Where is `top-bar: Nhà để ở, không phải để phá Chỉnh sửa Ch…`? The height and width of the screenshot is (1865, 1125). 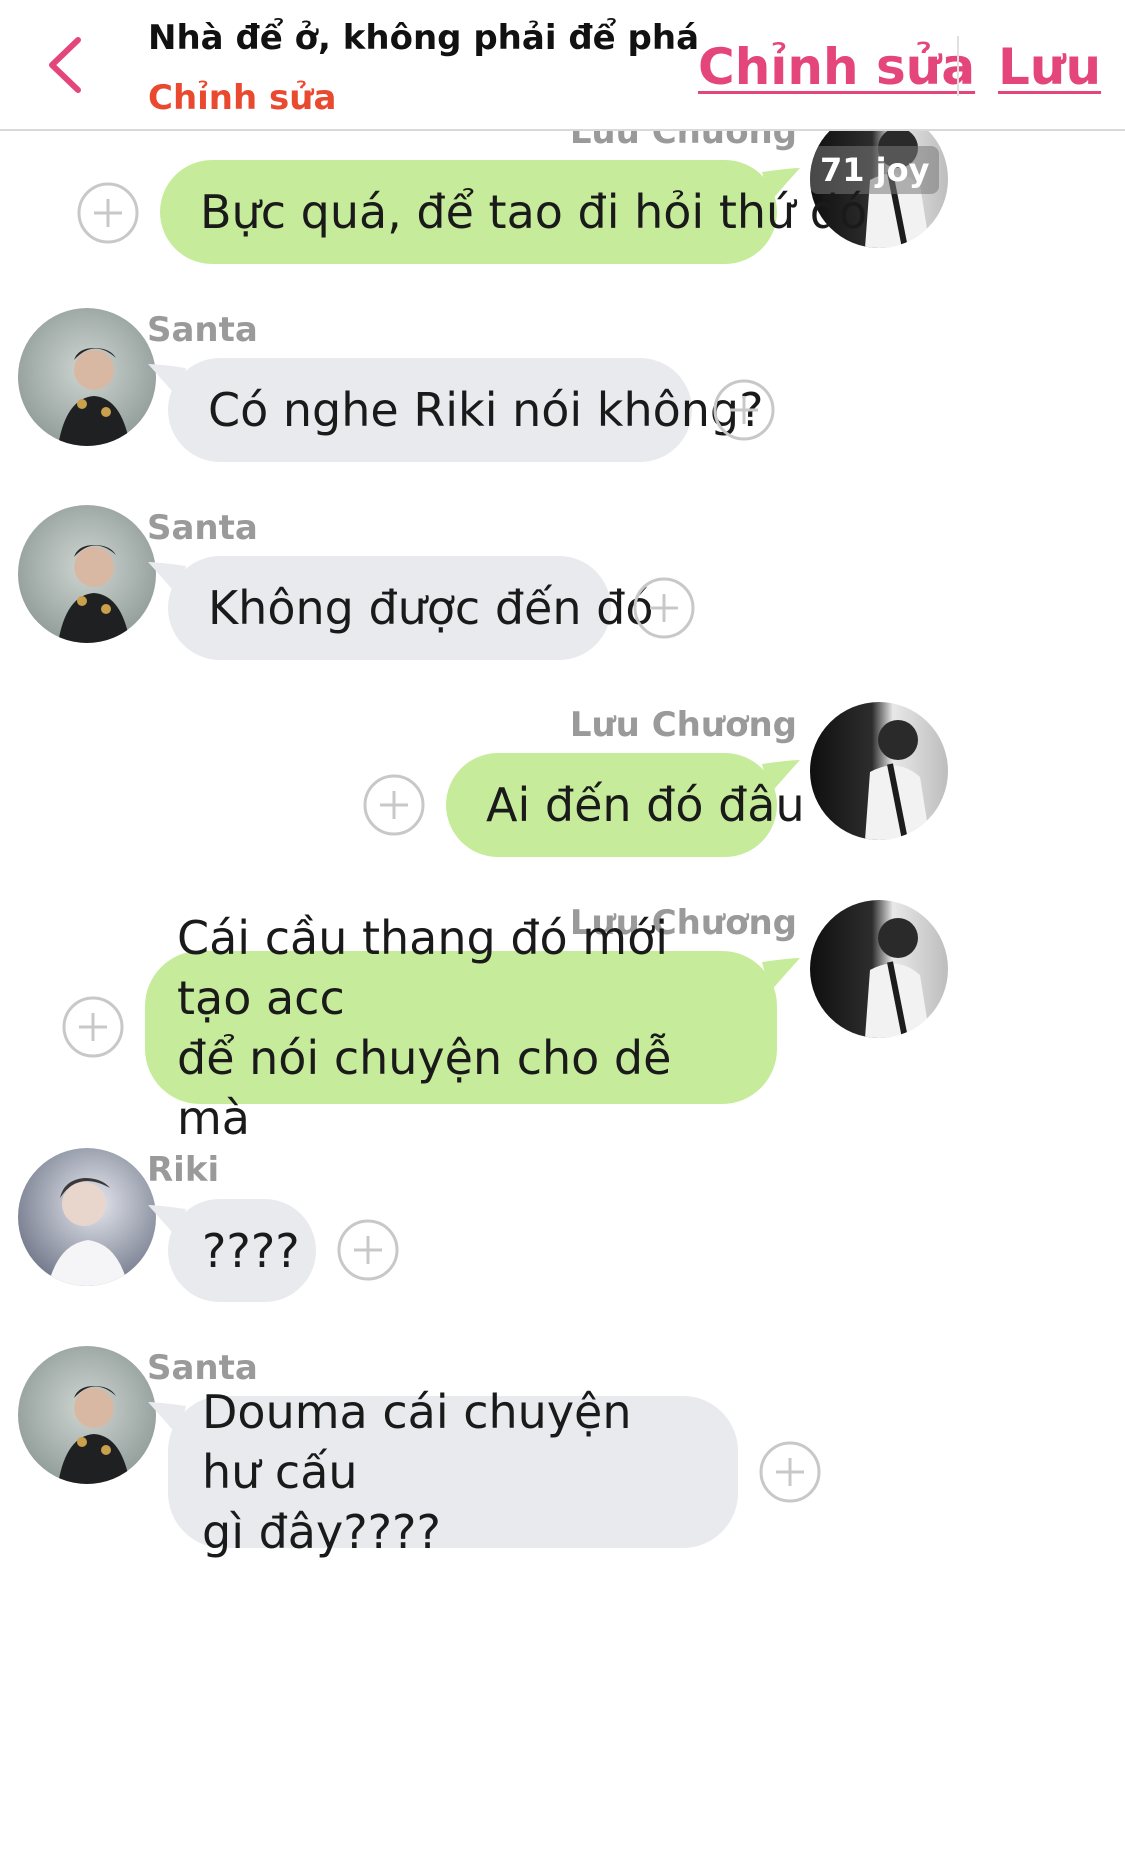
top-bar: Nhà để ở, không phải để phá Chỉnh sửa Ch… is located at coordinates (562, 65).